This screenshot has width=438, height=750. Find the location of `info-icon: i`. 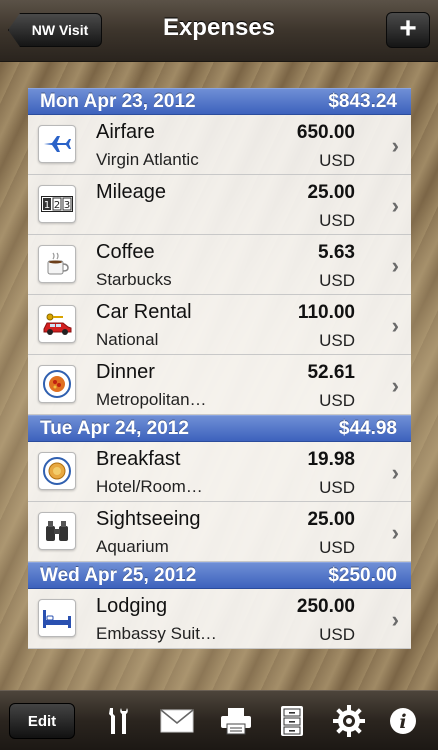

info-icon: i is located at coordinates (403, 721).